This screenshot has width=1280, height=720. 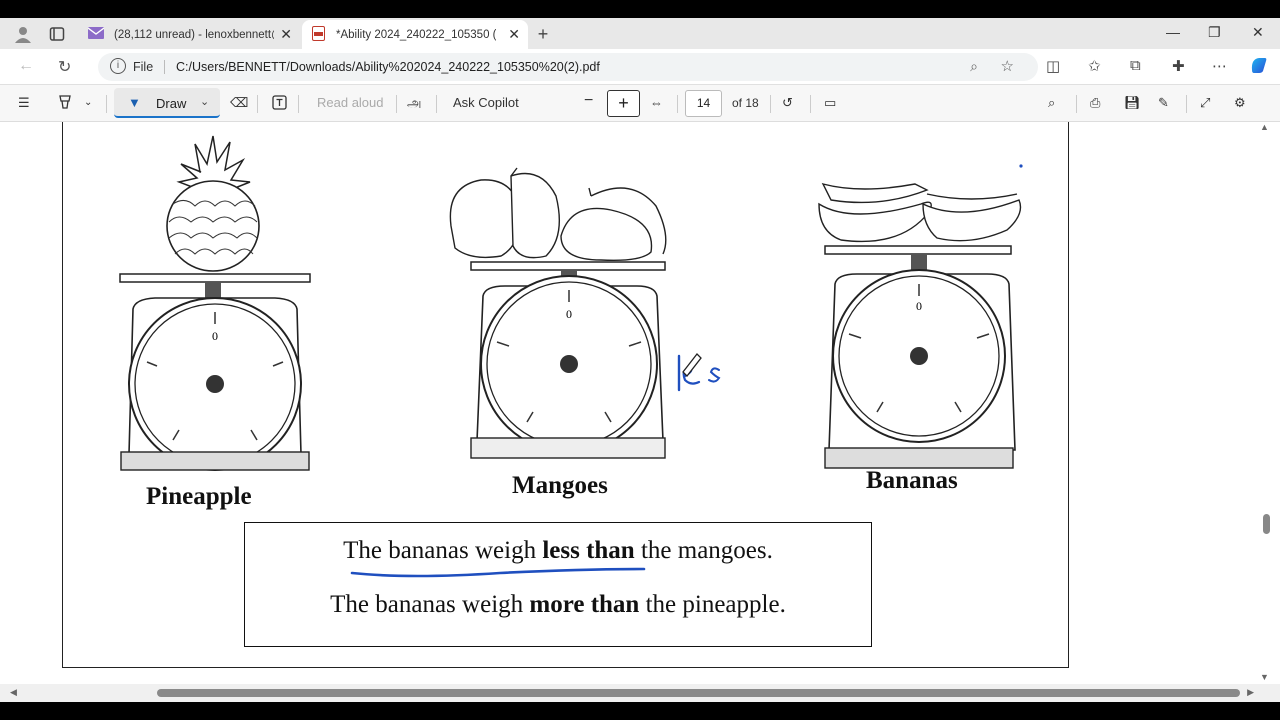 I want to click on tab-pdf-title: *Ability 2024_240222_105350 (2), so click(x=416, y=34).